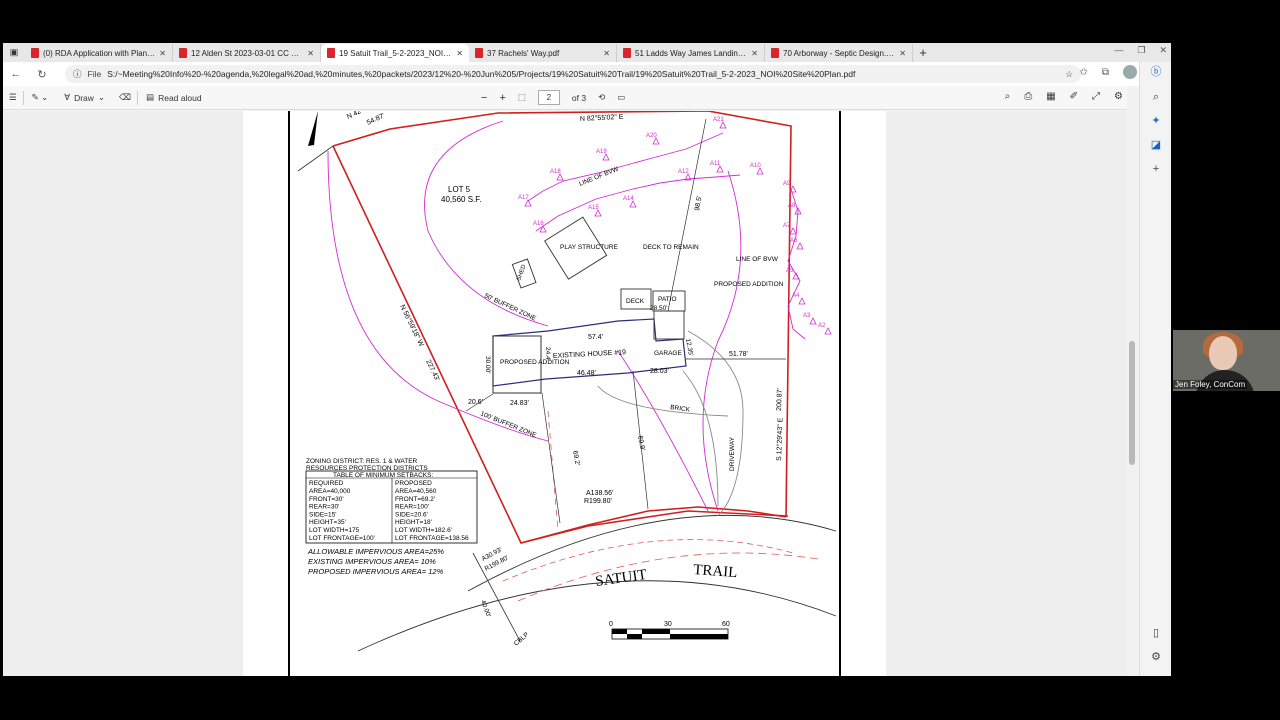 This screenshot has width=1280, height=720. Describe the element at coordinates (1132, 403) in the screenshot. I see `scrollbar-thumb` at that location.